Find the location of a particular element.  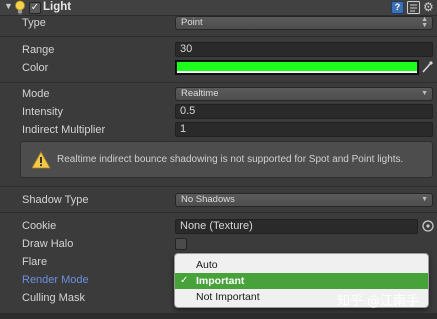

intensity-field: 0.5 is located at coordinates (304, 111).